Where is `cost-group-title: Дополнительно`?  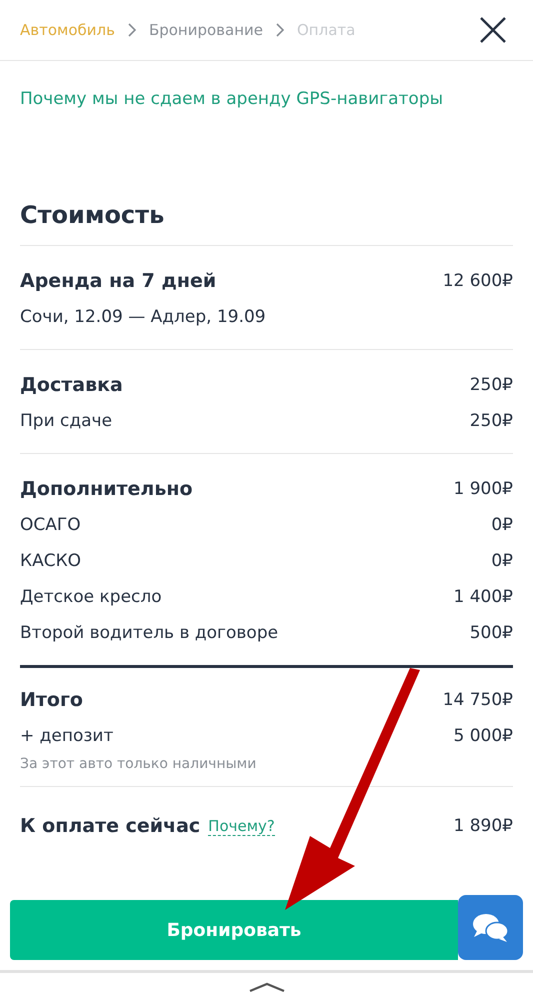 cost-group-title: Дополнительно is located at coordinates (106, 489).